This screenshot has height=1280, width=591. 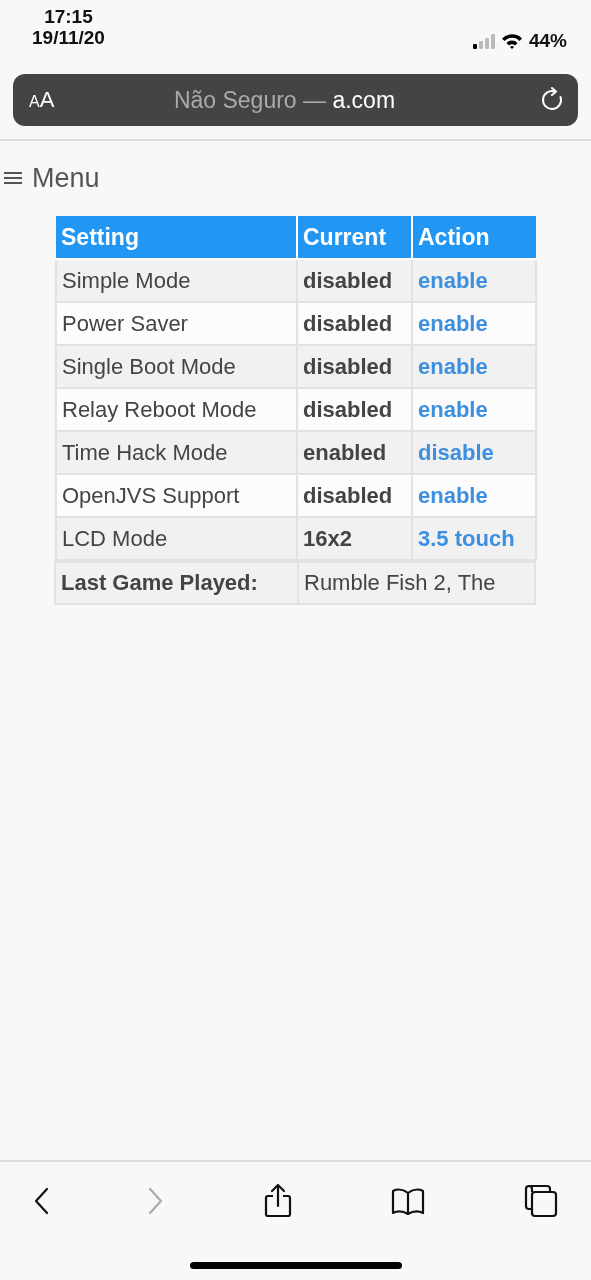 I want to click on column-header: Current, so click(x=354, y=237).